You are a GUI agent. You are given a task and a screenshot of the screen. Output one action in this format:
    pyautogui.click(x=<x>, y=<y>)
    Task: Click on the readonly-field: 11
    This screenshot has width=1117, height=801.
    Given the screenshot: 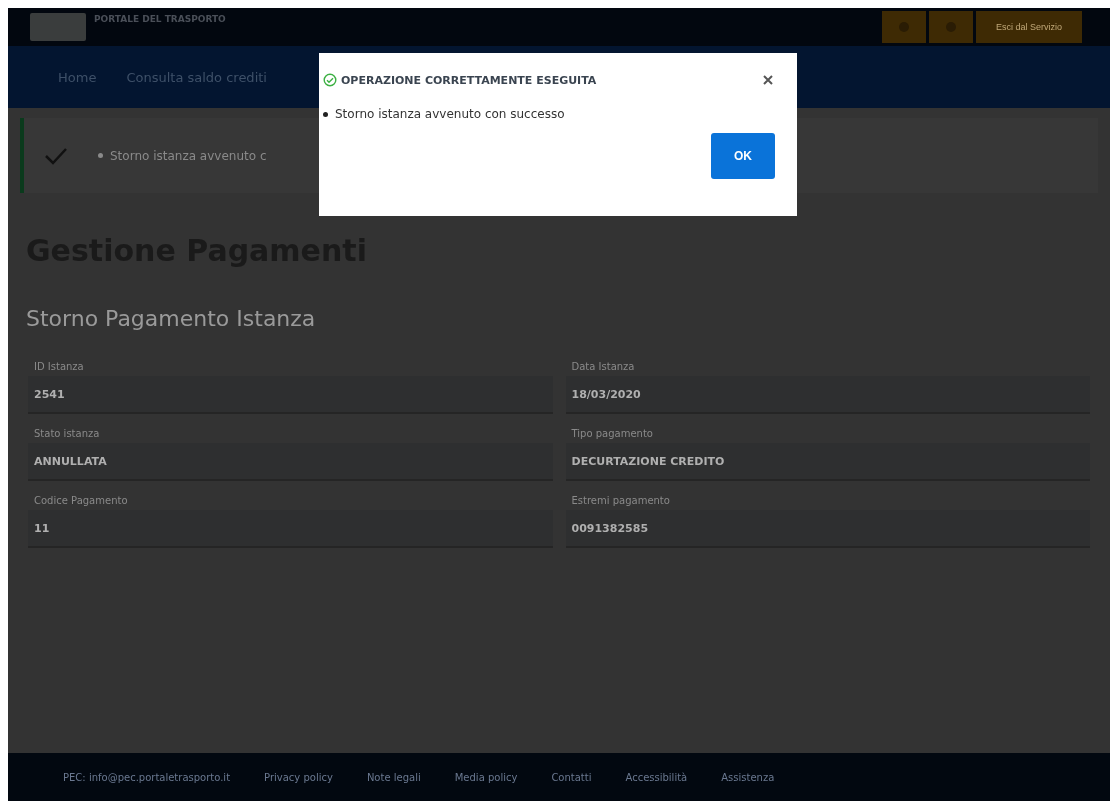 What is the action you would take?
    pyautogui.click(x=290, y=529)
    